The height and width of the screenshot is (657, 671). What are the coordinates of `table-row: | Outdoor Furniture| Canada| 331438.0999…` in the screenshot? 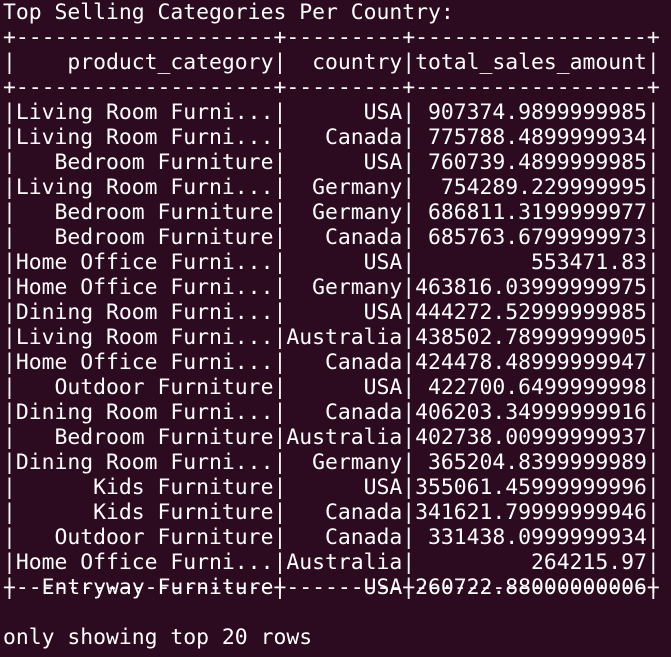 It's located at (331, 537).